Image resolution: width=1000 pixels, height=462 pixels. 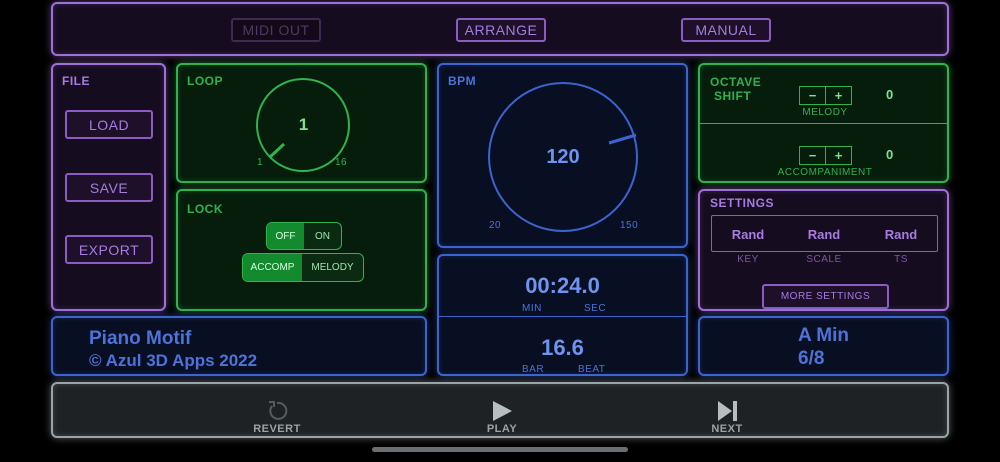 What do you see at coordinates (838, 95) in the screenshot?
I see `melody-plus-button: +` at bounding box center [838, 95].